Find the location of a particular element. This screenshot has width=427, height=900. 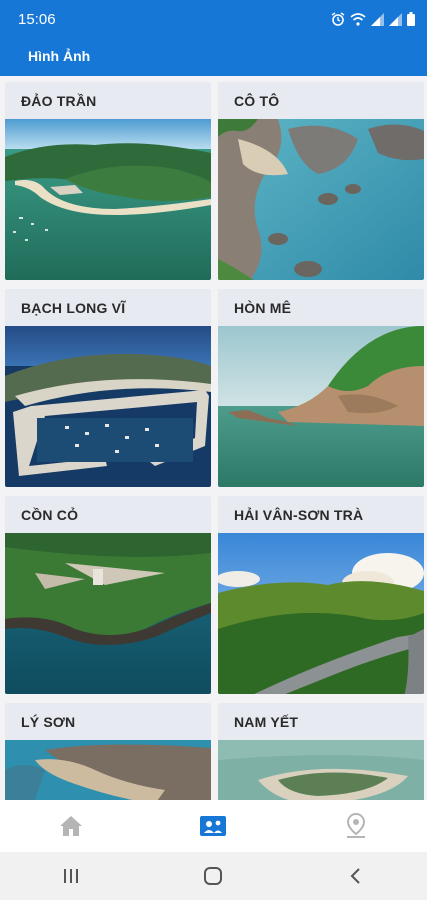

bottom-nav is located at coordinates (213, 826).